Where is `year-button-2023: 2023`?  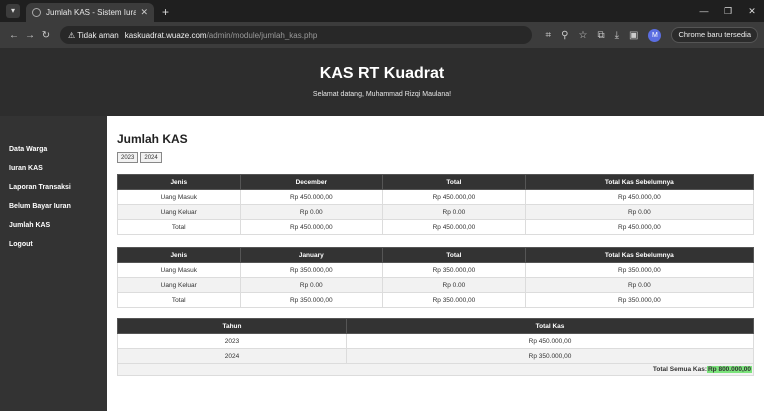 year-button-2023: 2023 is located at coordinates (128, 157).